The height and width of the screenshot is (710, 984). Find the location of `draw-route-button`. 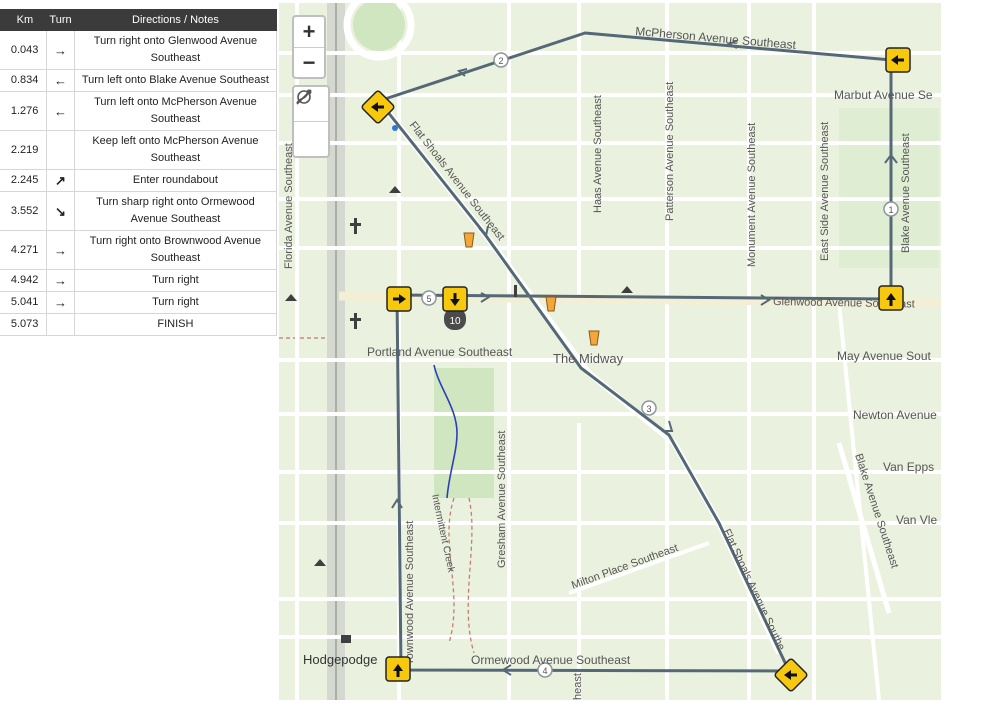

draw-route-button is located at coordinates (311, 122).